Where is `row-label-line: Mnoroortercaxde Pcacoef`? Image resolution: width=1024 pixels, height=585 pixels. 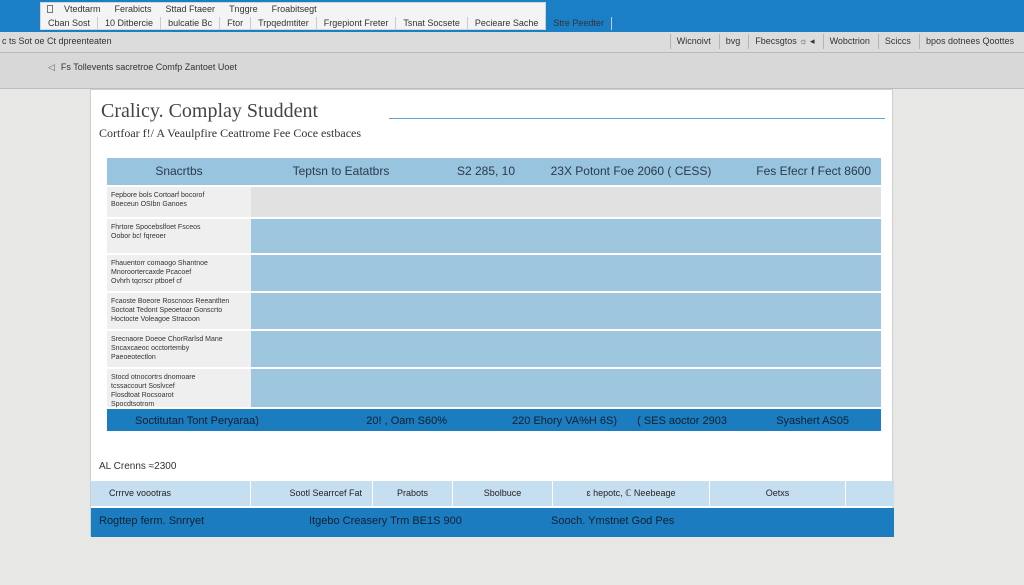
row-label-line: Mnoroortercaxde Pcacoef is located at coordinates (151, 272).